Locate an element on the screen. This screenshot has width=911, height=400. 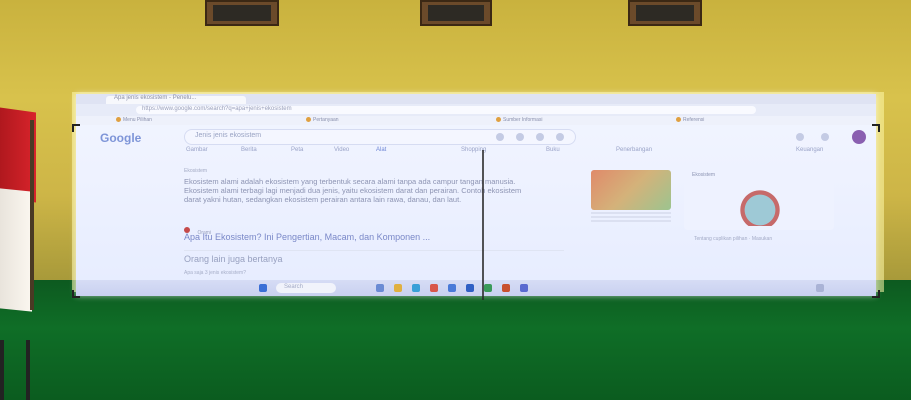
divider is located at coordinates (374, 250).